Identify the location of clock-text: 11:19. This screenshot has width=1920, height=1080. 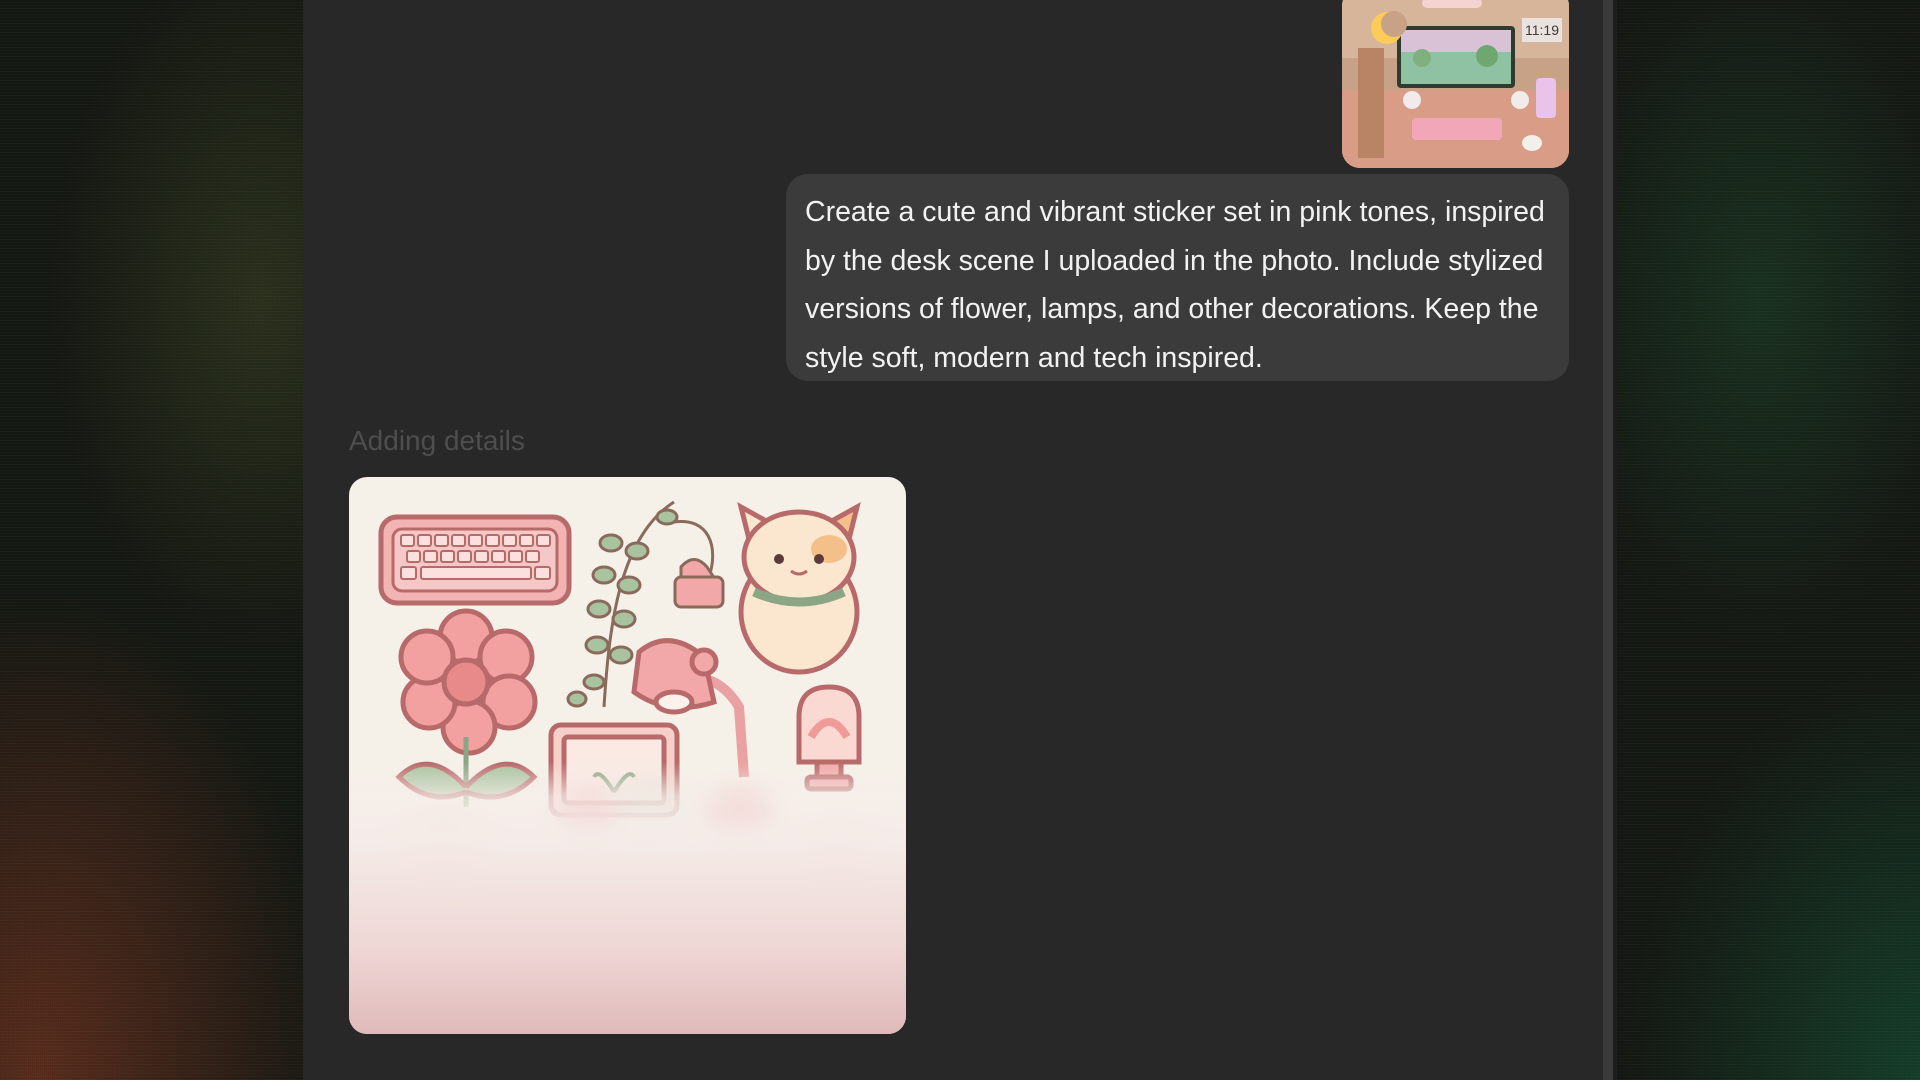
(1542, 30).